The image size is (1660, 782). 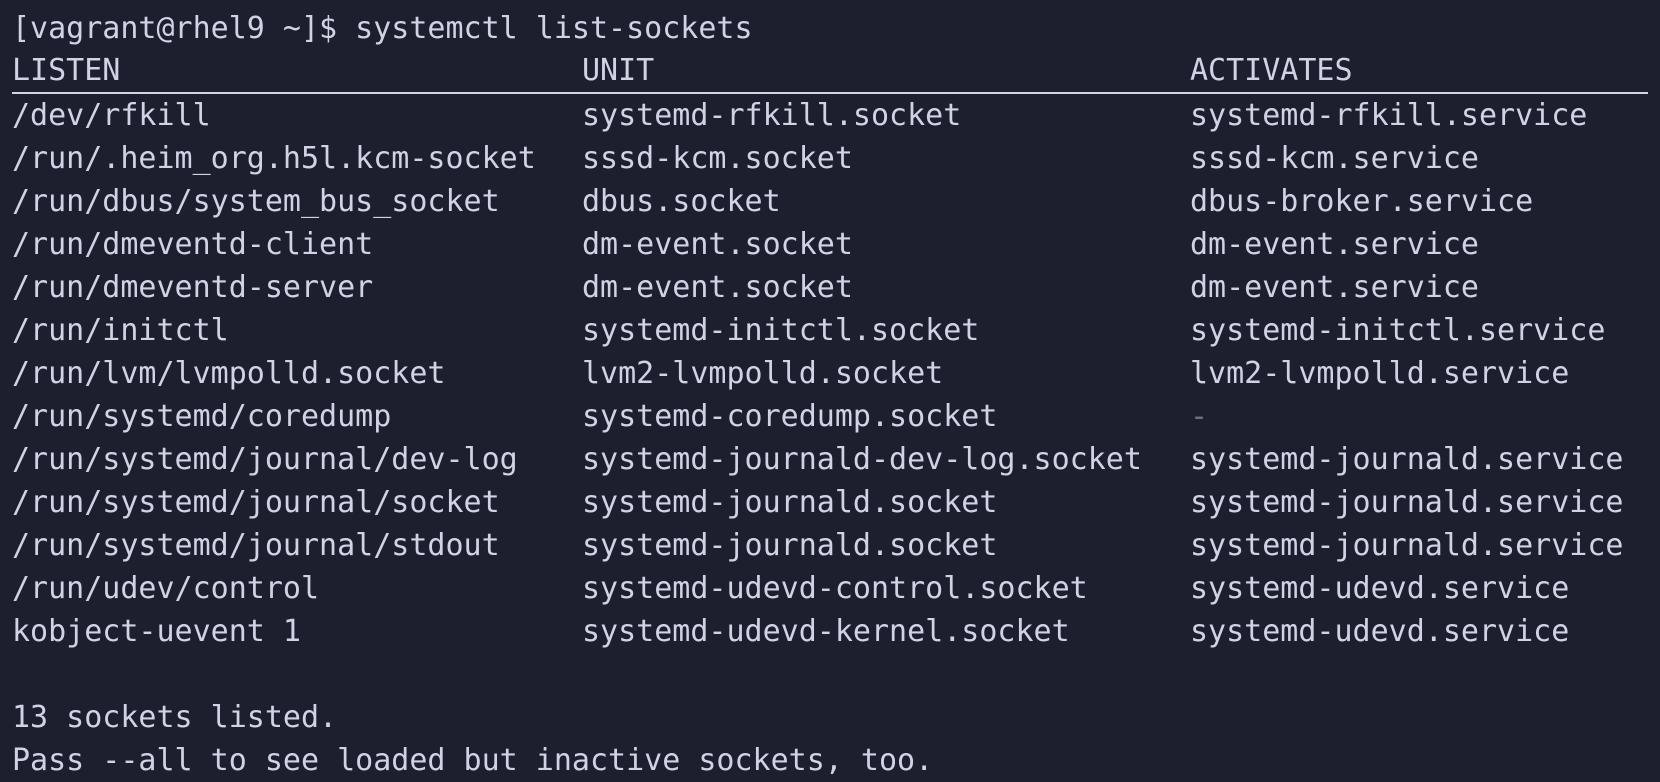 What do you see at coordinates (1380, 373) in the screenshot?
I see `activates-cell: lvm2-lvmpolld.service` at bounding box center [1380, 373].